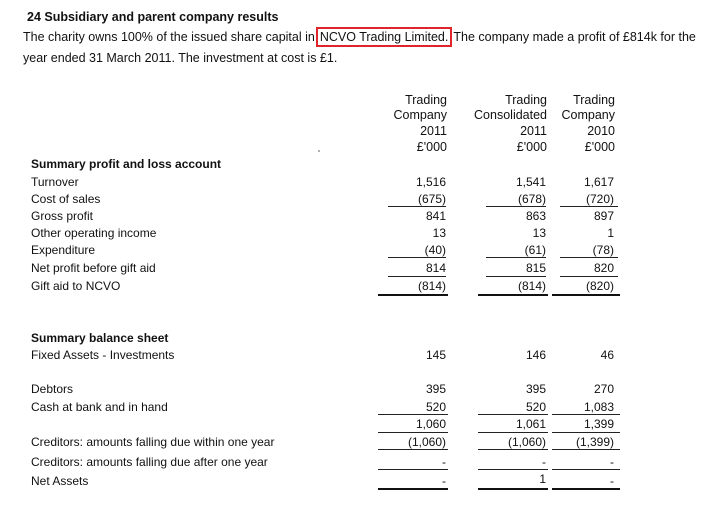 This screenshot has height=527, width=709. I want to click on pl-cell: 814, so click(435, 268).